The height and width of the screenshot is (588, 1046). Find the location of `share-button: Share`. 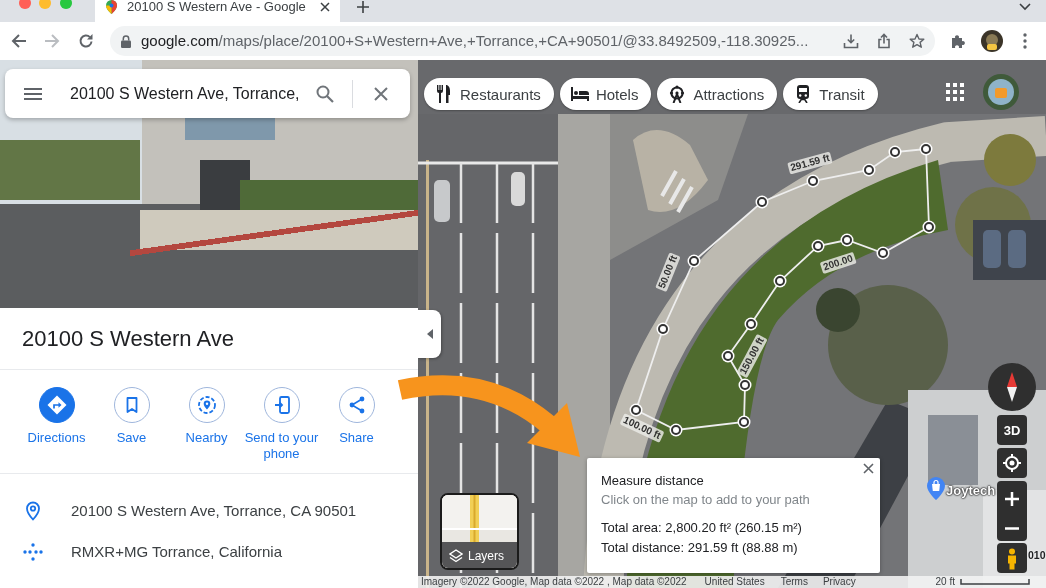

share-button: Share is located at coordinates (356, 416).